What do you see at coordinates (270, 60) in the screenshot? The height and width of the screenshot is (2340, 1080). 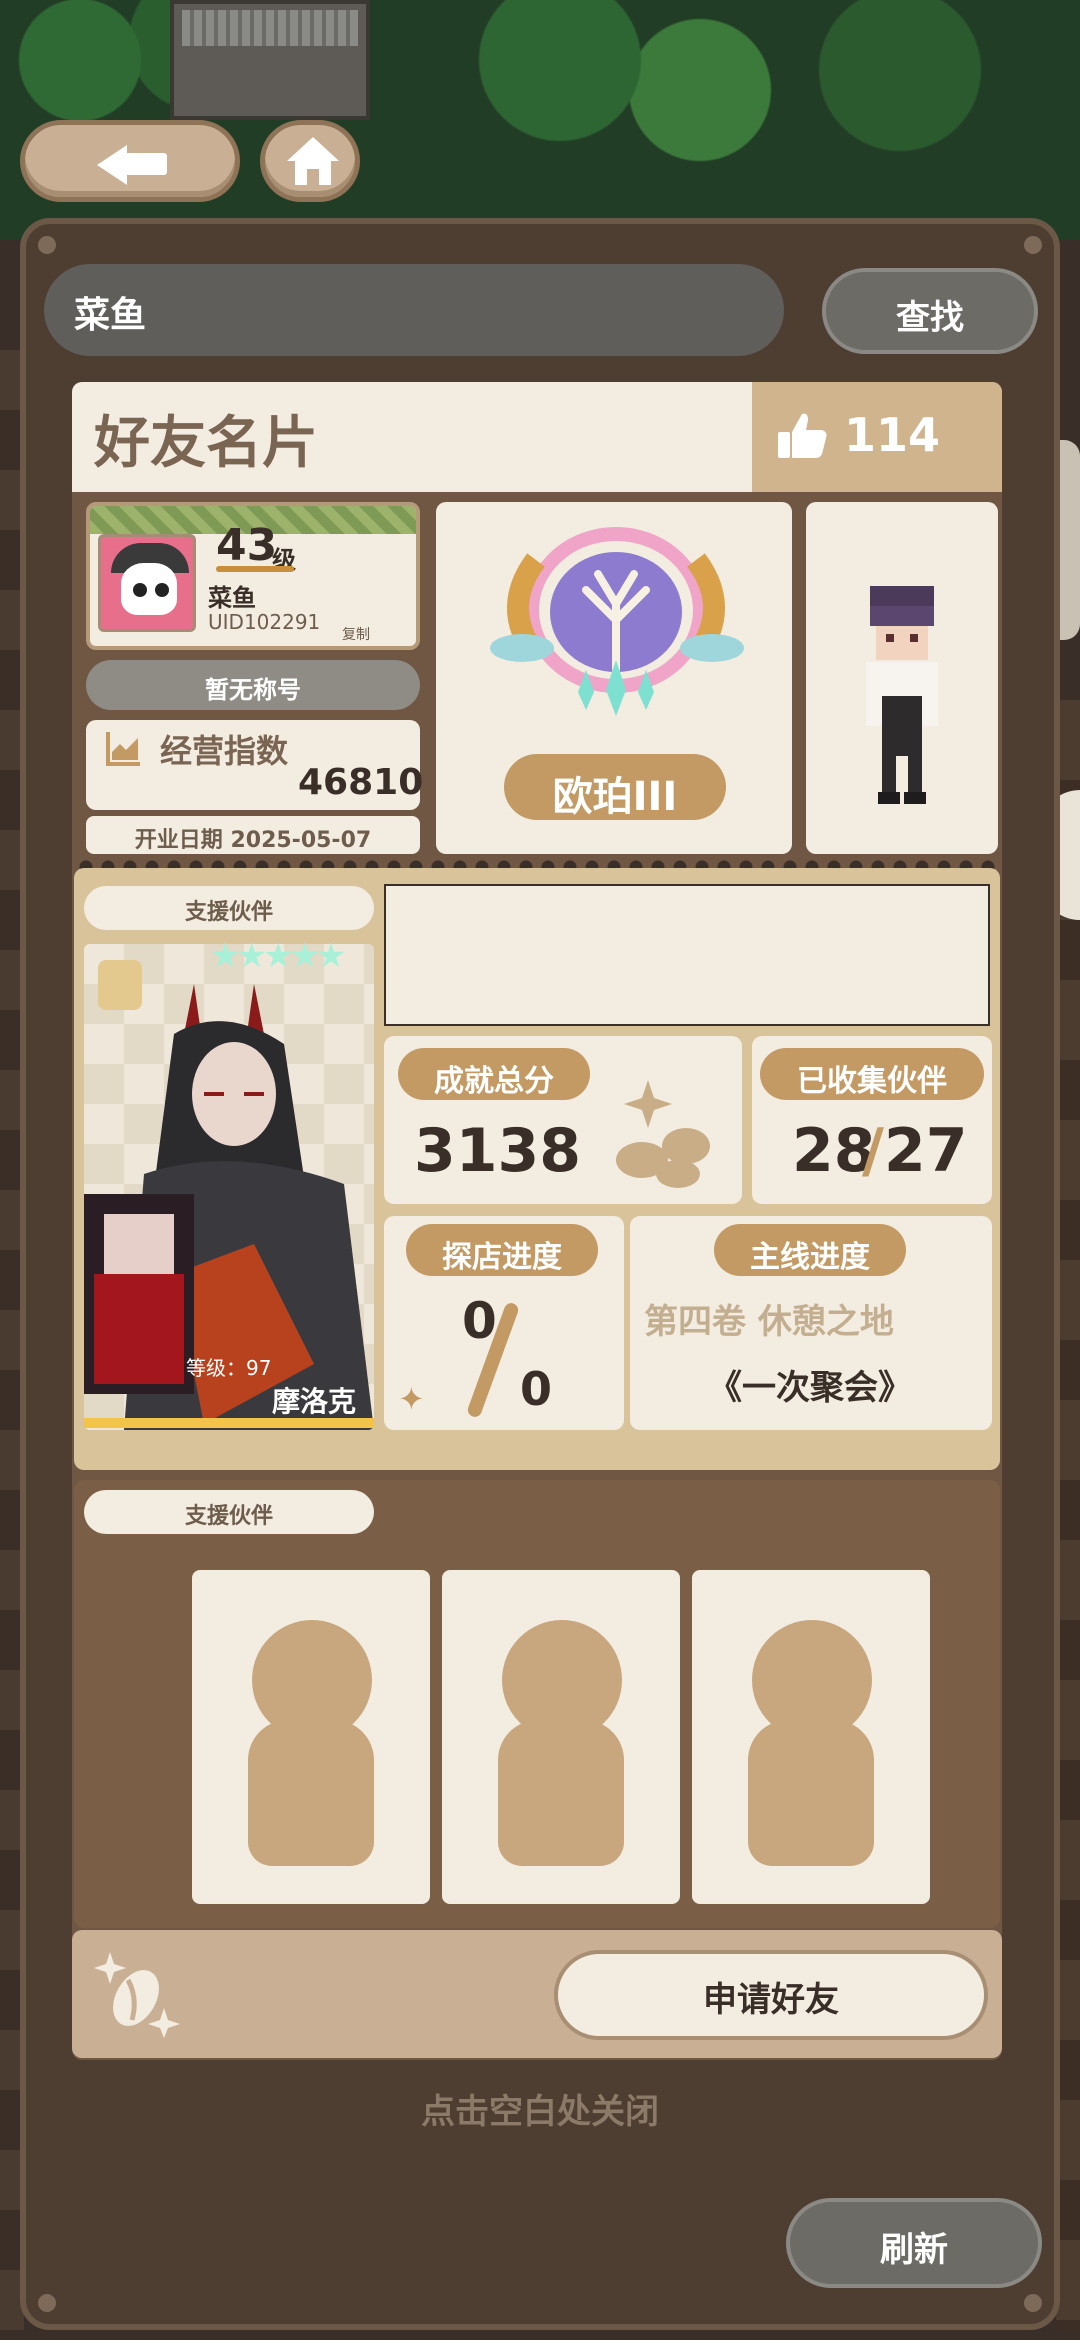 I see `background-building` at bounding box center [270, 60].